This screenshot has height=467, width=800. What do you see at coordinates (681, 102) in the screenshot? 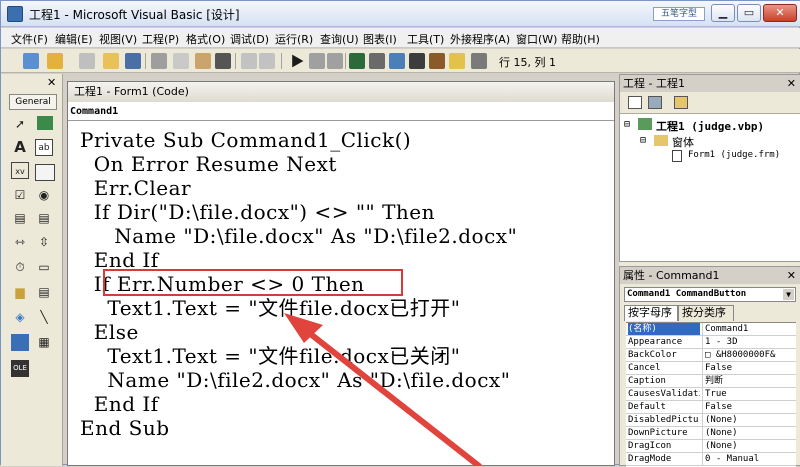
I see `toggle-folders-icon` at bounding box center [681, 102].